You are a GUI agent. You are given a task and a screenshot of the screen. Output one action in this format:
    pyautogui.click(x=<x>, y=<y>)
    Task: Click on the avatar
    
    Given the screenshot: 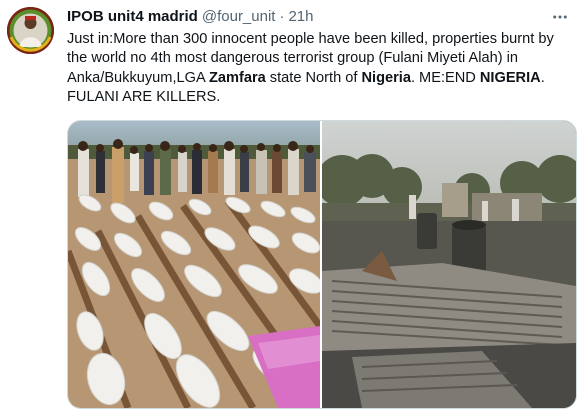 What is the action you would take?
    pyautogui.click(x=30, y=30)
    